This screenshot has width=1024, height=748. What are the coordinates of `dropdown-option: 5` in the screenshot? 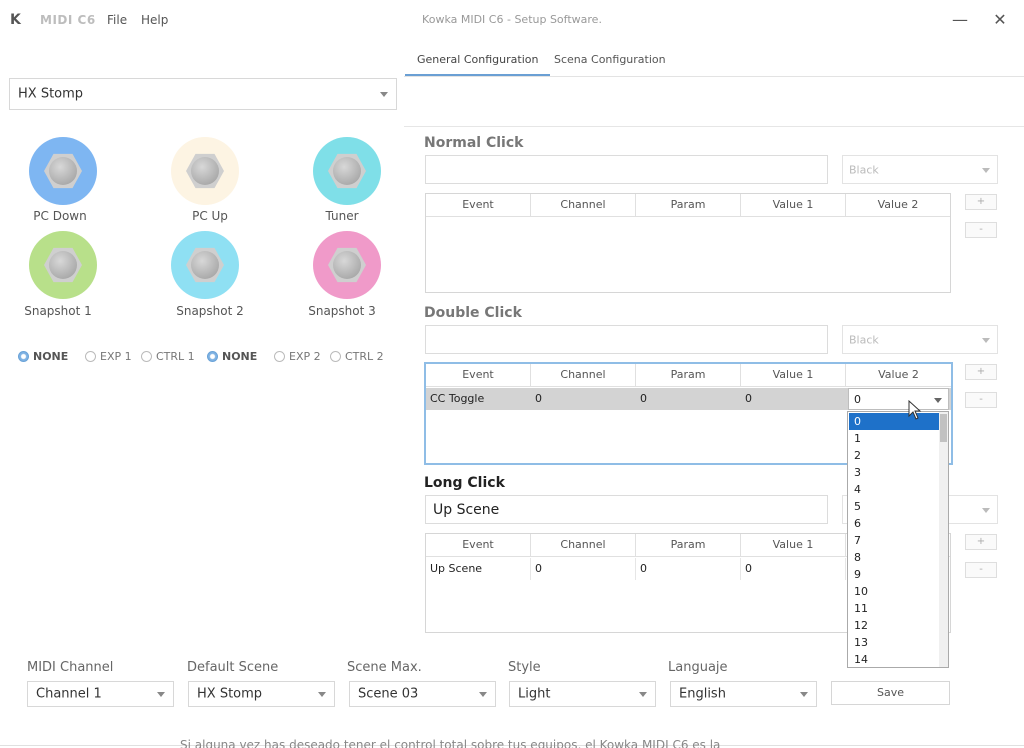 It's located at (894, 506).